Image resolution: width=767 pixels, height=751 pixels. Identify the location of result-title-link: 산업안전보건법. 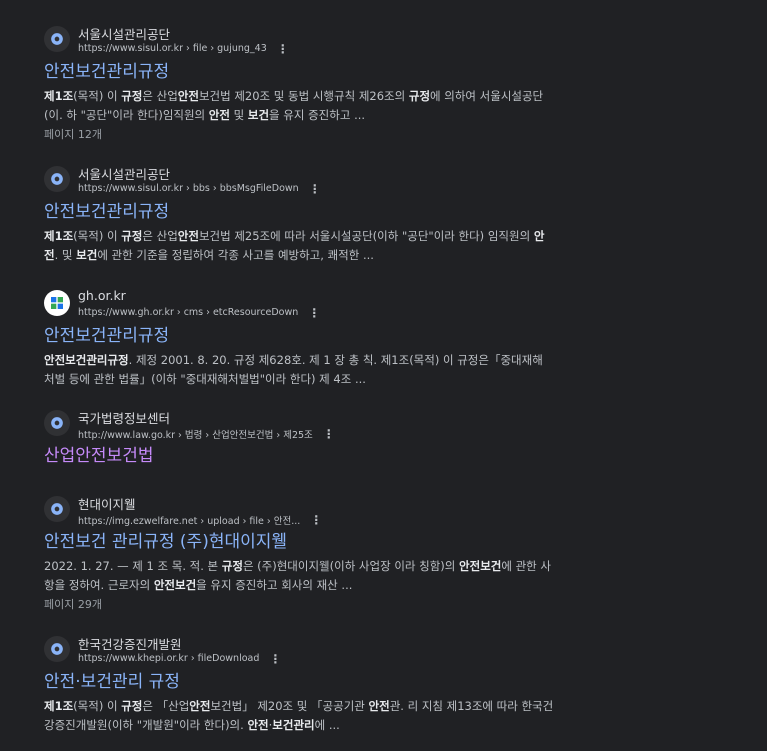
(299, 456).